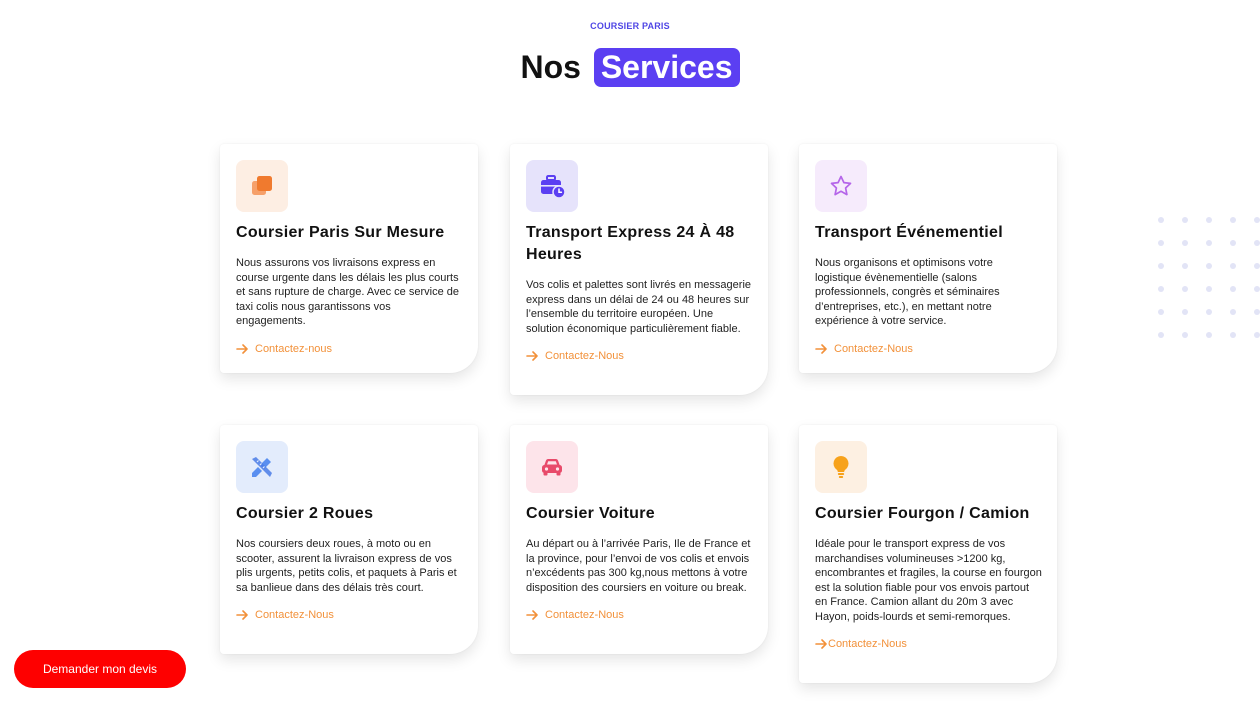  Describe the element at coordinates (1209, 277) in the screenshot. I see `dot-pattern` at that location.